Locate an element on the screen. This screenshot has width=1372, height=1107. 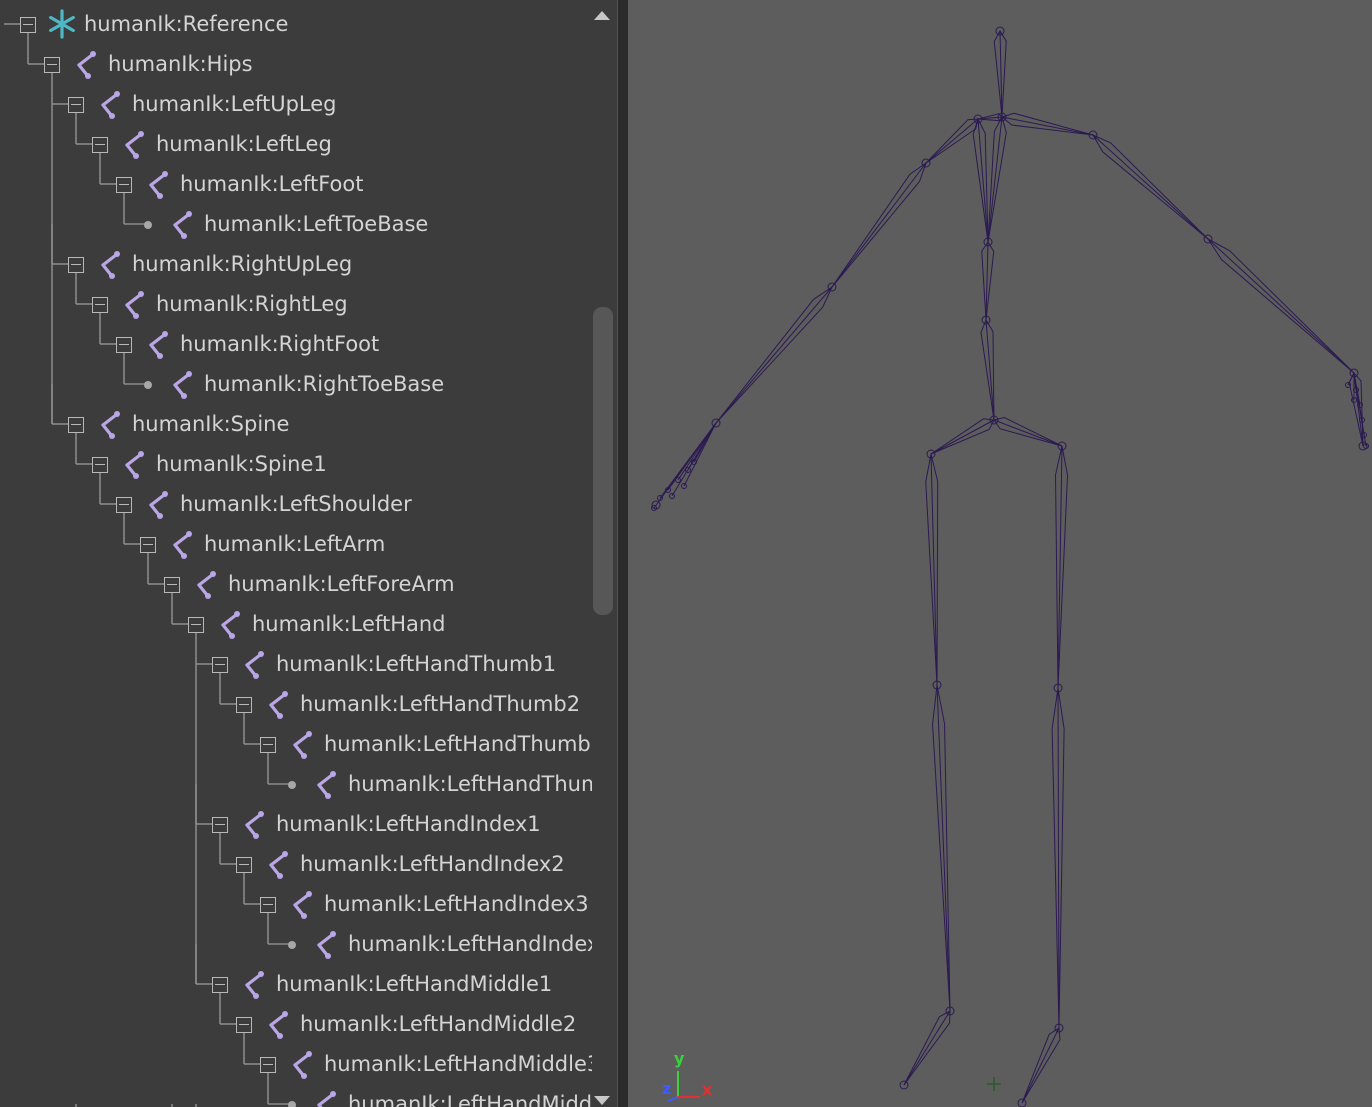
outliner-row: humanIk:RightUpLeg is located at coordinates (296, 264).